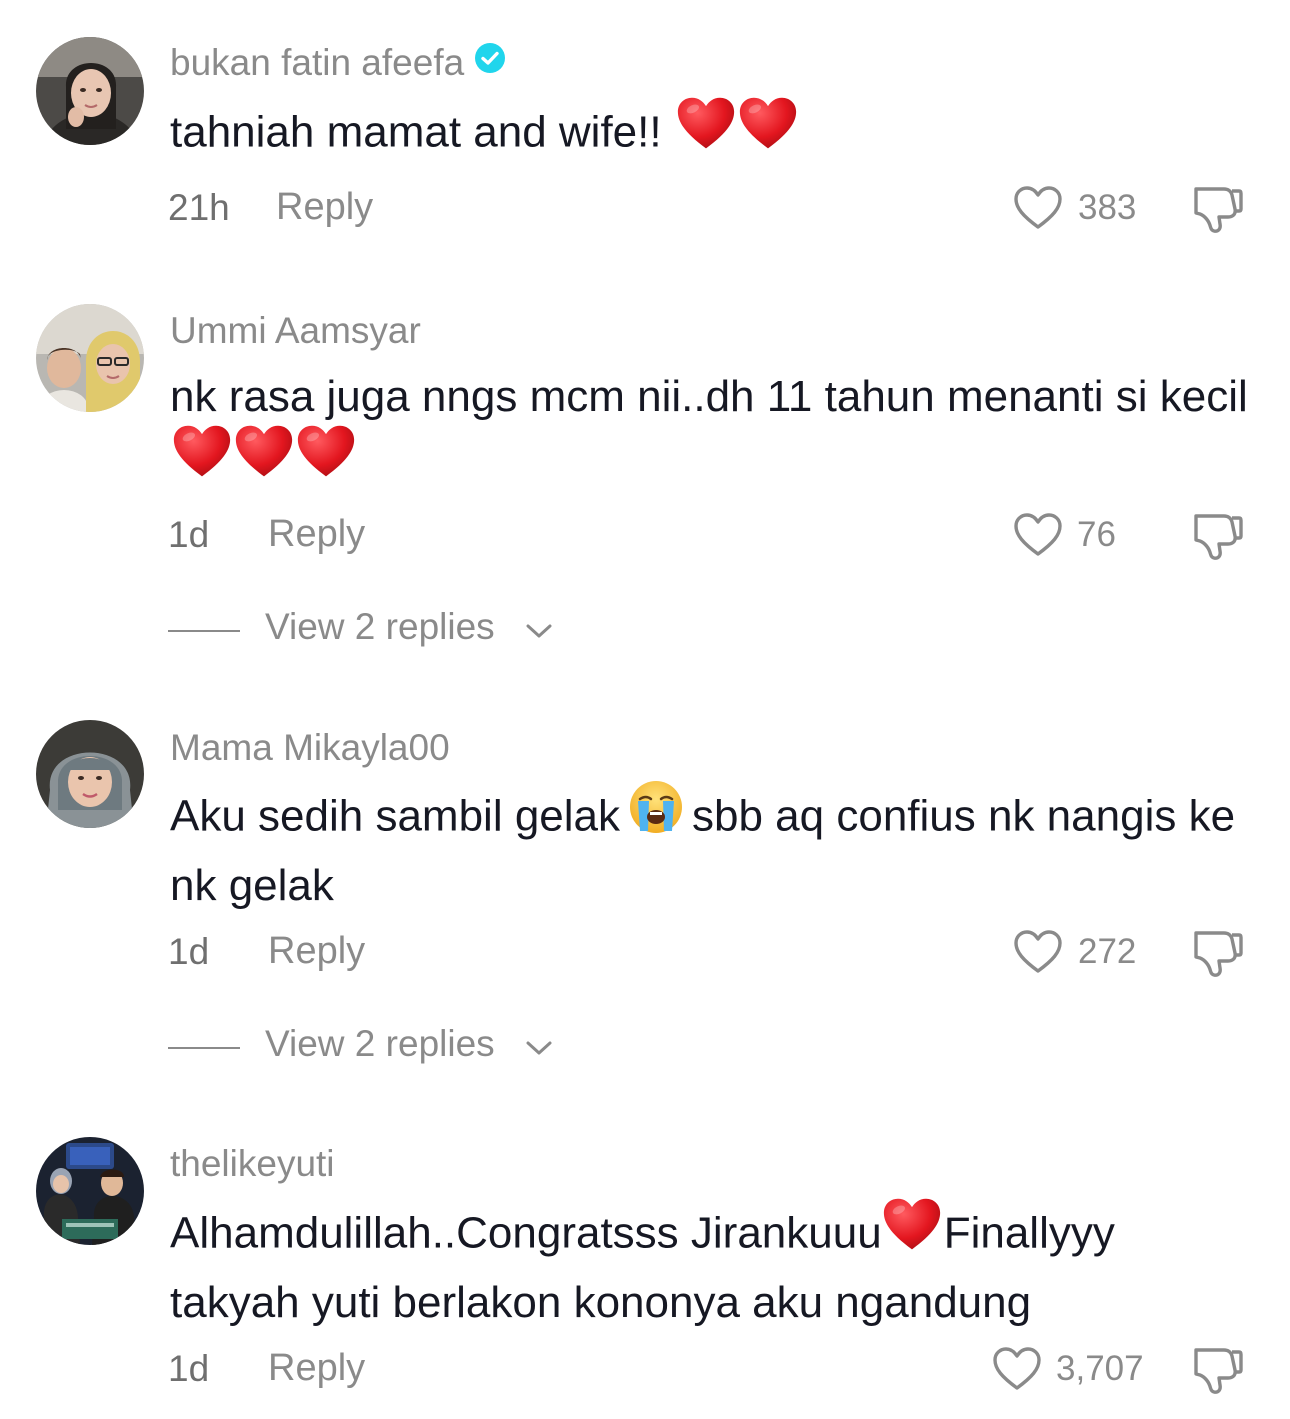  I want to click on comment-text: tahniah mamat and wife!!, so click(710, 135).